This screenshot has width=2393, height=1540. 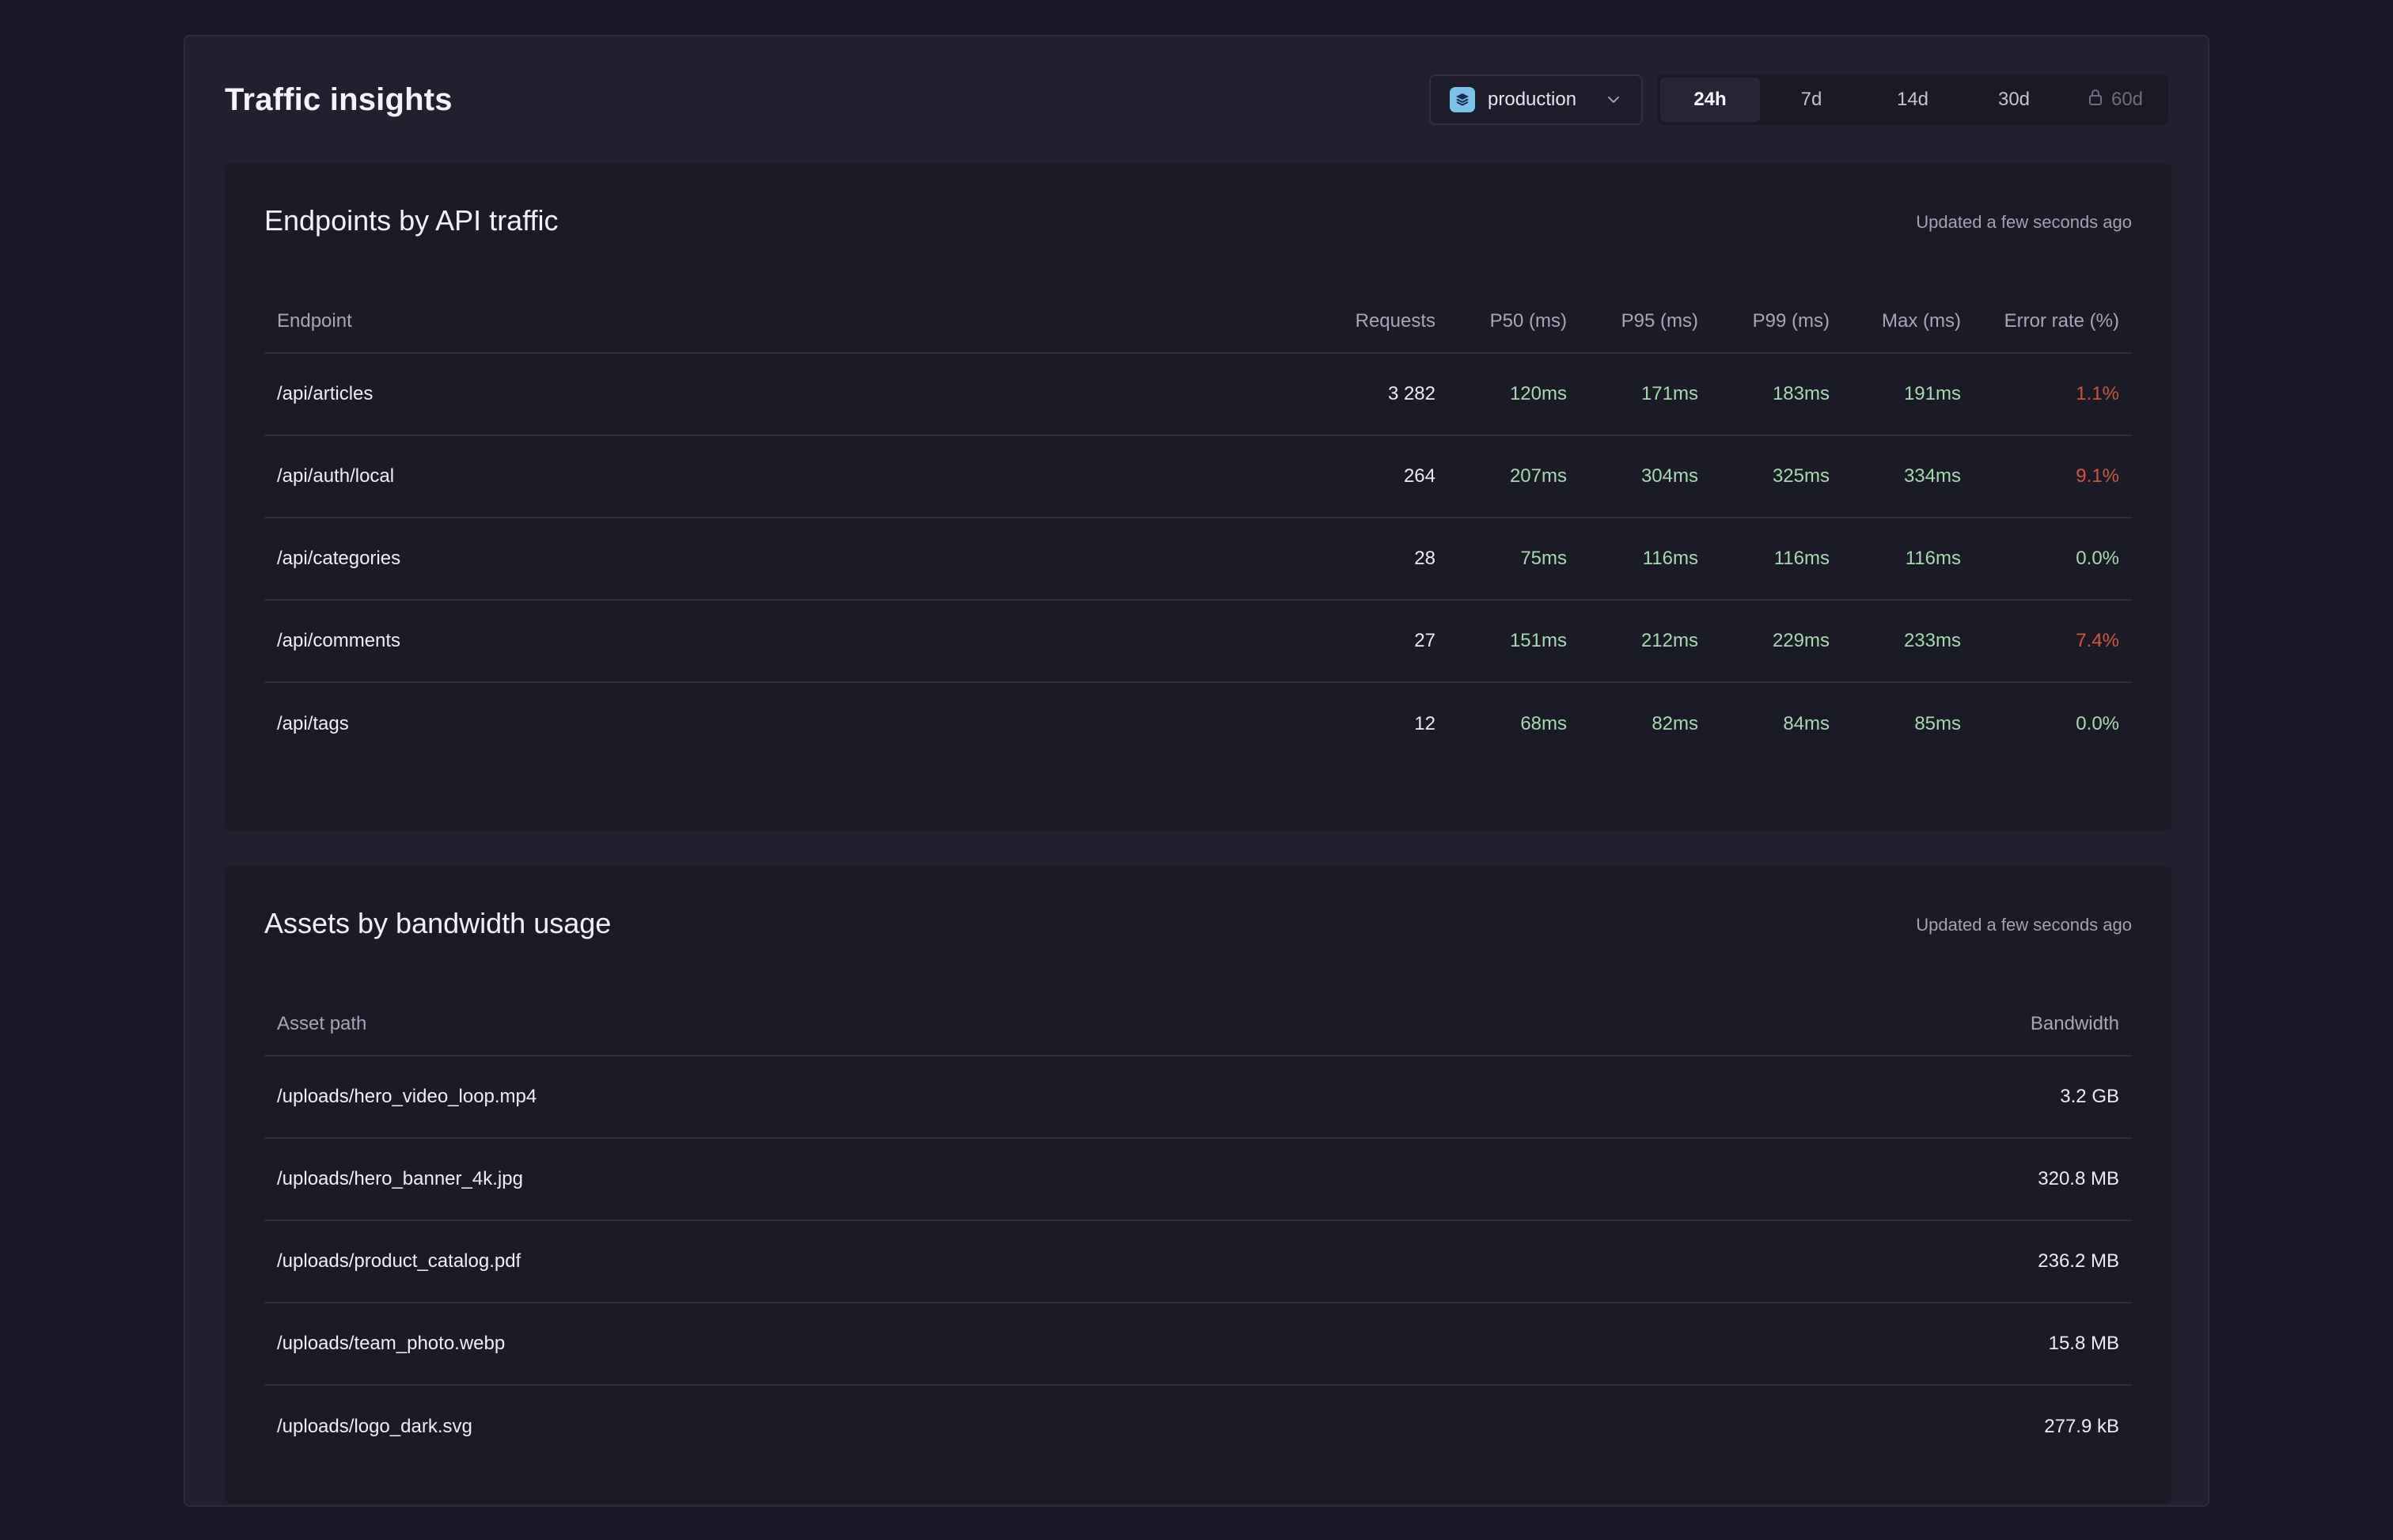 What do you see at coordinates (1543, 723) in the screenshot?
I see `p50-cell: 68ms` at bounding box center [1543, 723].